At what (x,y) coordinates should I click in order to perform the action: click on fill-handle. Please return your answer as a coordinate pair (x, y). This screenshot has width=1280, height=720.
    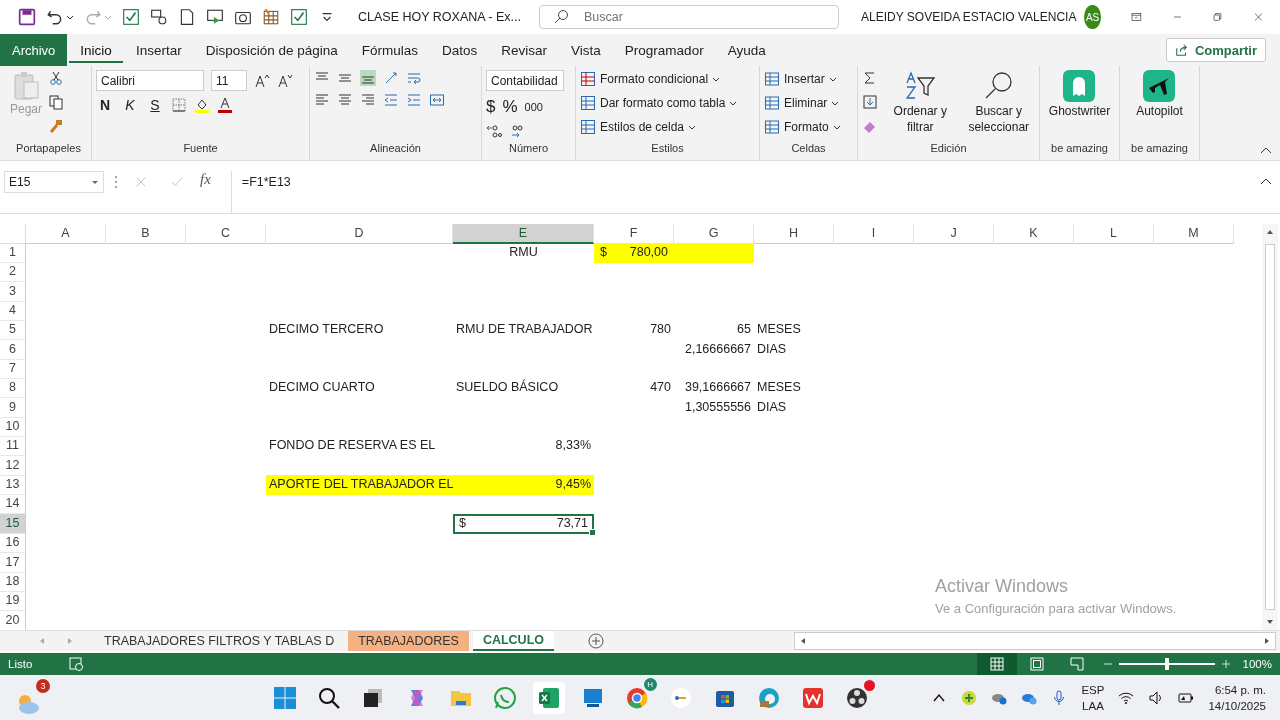
    Looking at the image, I should click on (592, 532).